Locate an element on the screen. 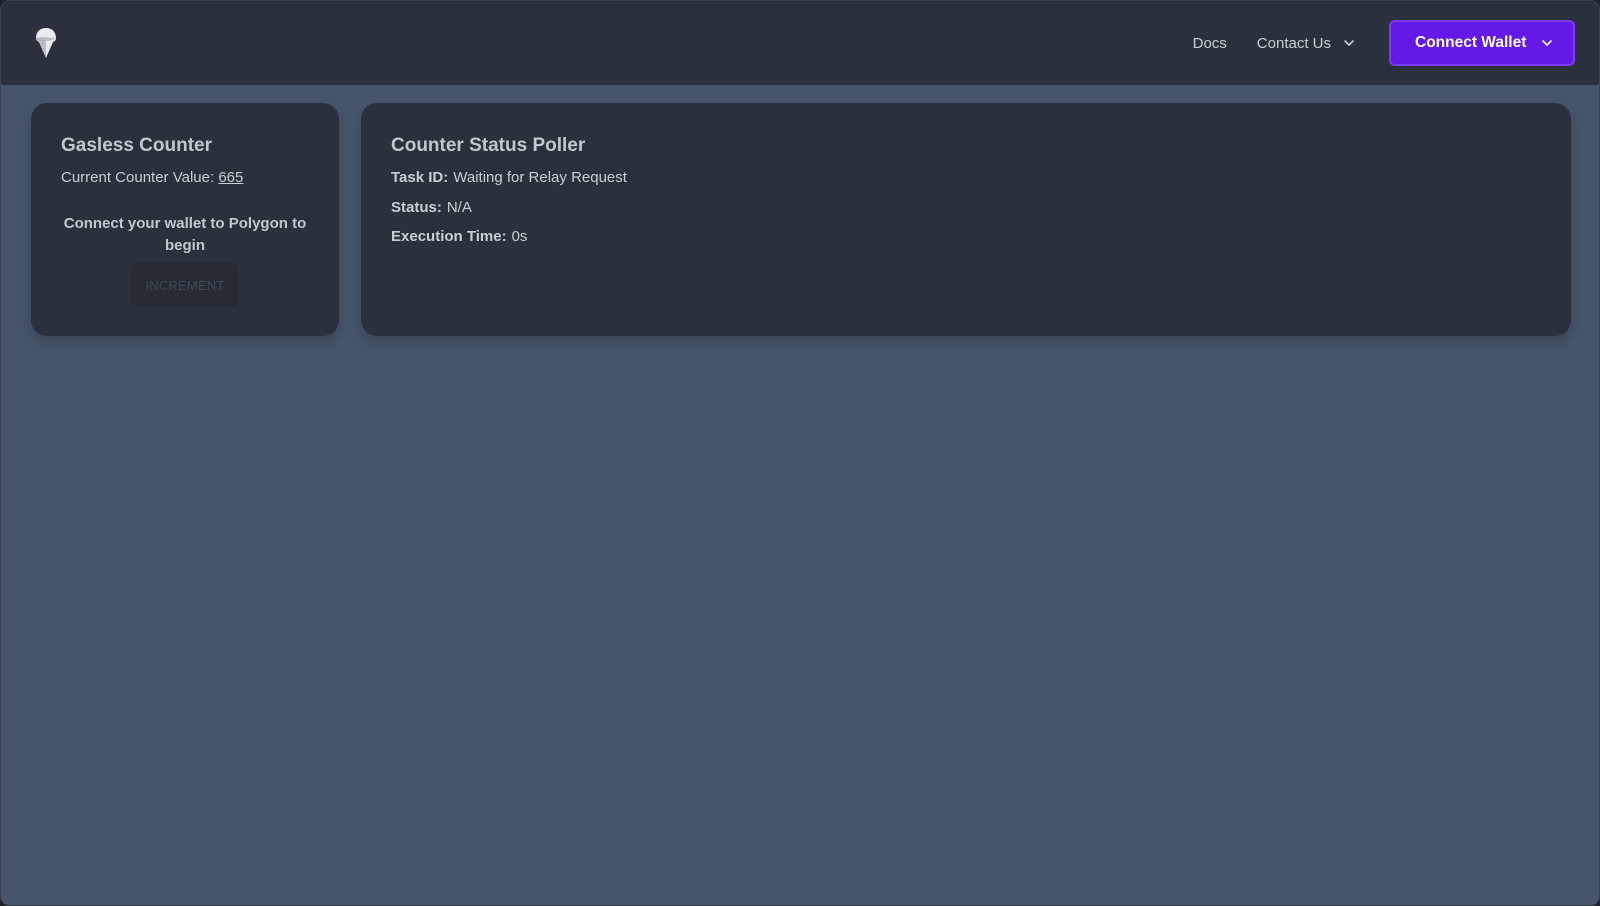 The image size is (1600, 906). execution-time-value: 0s is located at coordinates (519, 236).